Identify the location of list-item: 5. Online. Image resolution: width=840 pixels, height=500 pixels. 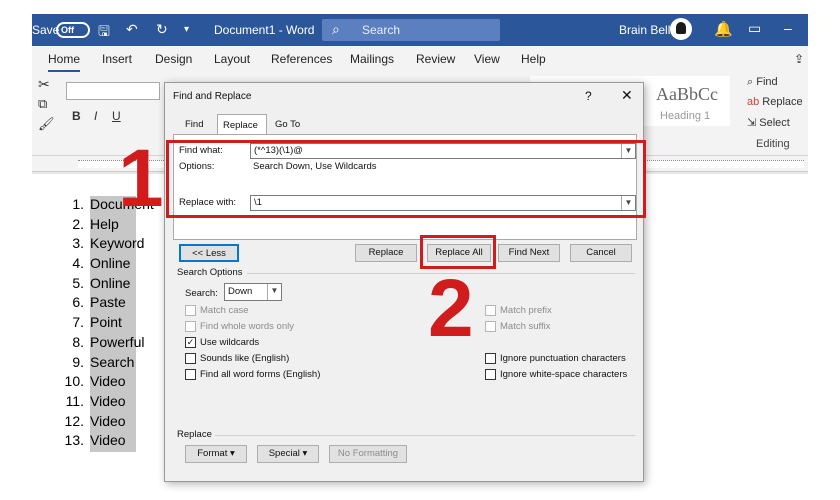
(99, 284).